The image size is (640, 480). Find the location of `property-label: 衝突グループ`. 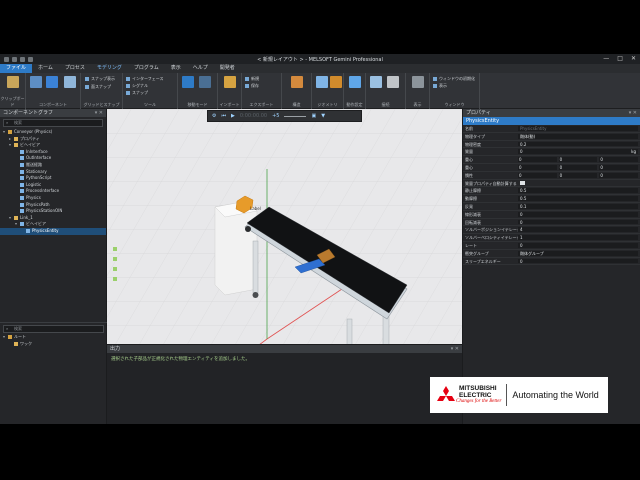

property-label: 衝突グループ is located at coordinates (477, 253).